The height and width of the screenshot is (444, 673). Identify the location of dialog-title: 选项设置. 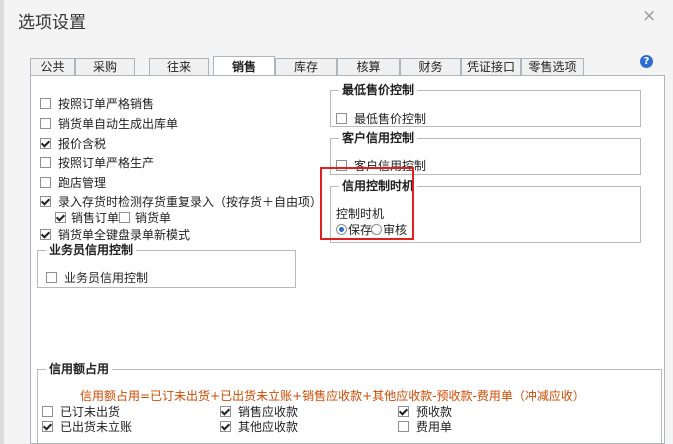
(52, 23).